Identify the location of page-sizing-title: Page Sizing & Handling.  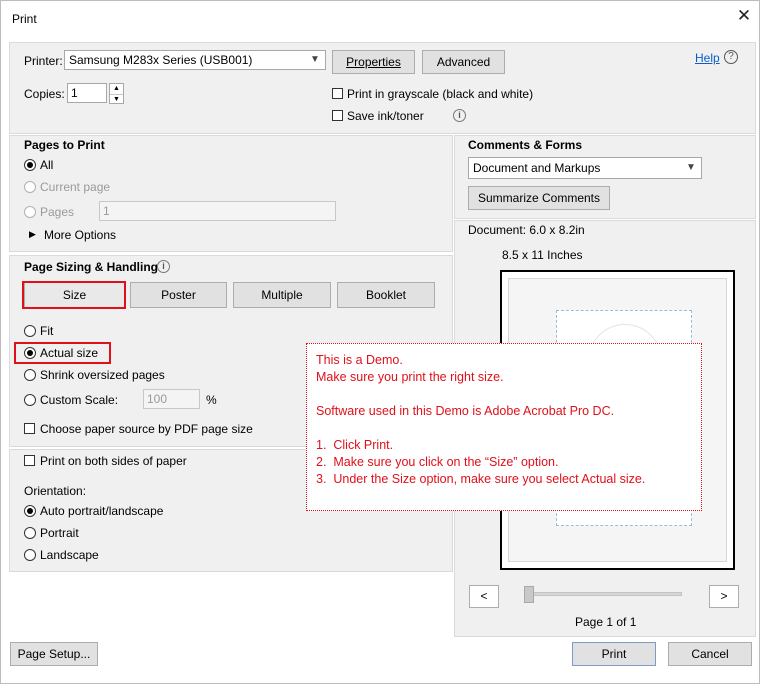
(91, 267).